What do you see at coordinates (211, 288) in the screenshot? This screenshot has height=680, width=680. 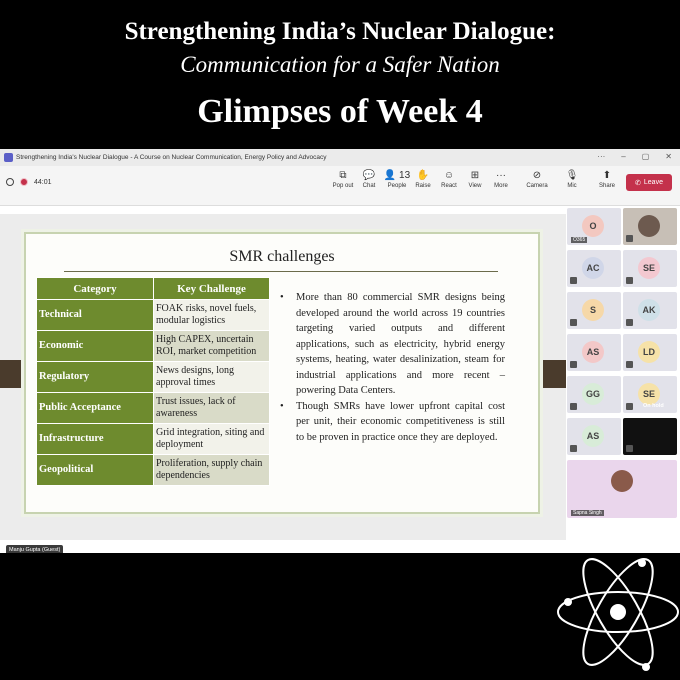 I see `table-header-challenge: Key Challenge` at bounding box center [211, 288].